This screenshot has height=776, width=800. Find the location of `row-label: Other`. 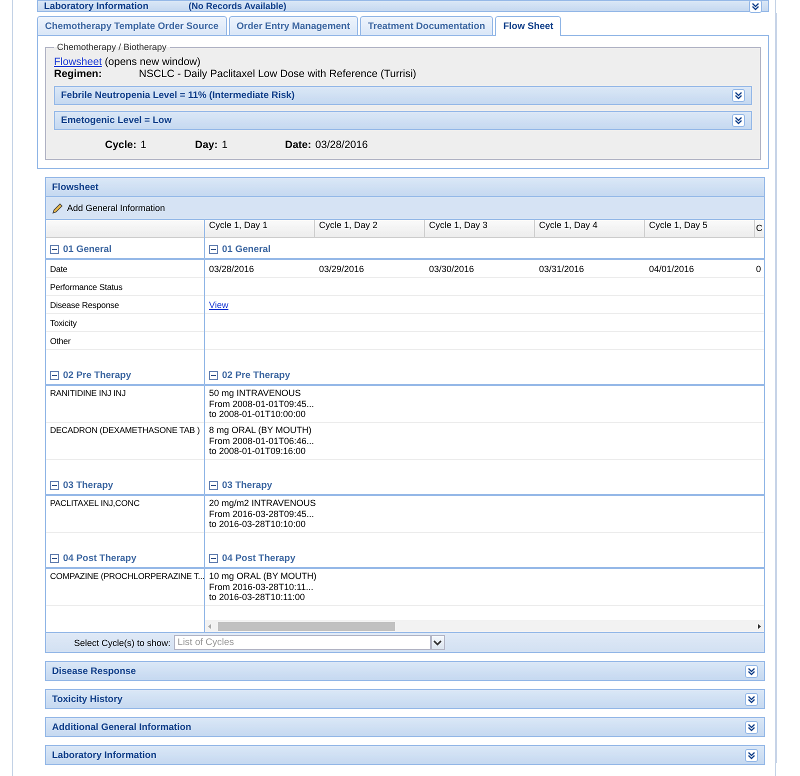

row-label: Other is located at coordinates (60, 341).